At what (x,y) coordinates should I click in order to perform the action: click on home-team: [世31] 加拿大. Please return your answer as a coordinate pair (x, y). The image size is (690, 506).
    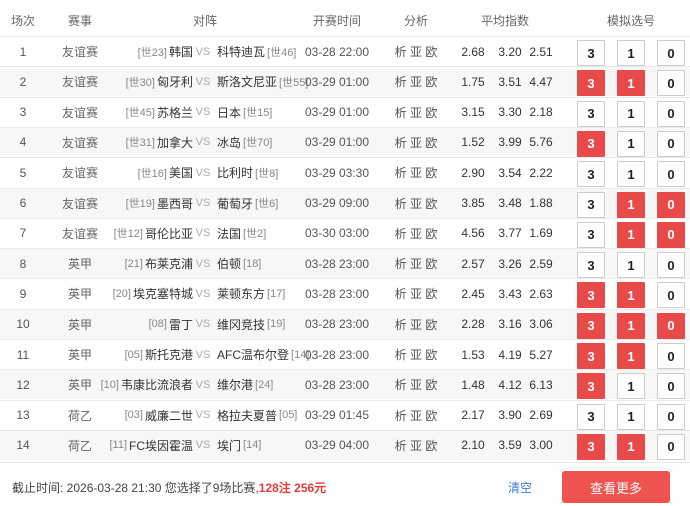
    Looking at the image, I should click on (159, 142).